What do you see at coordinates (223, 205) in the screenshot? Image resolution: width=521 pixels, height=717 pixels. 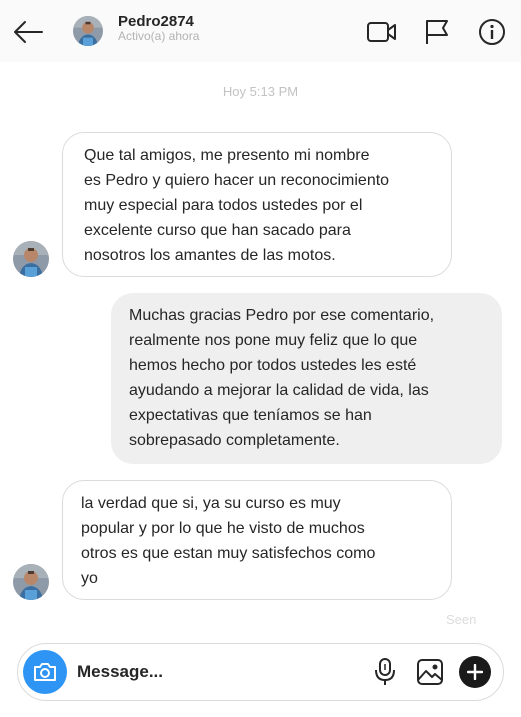 I see `message-line: muy especial para todos ustedes por el` at bounding box center [223, 205].